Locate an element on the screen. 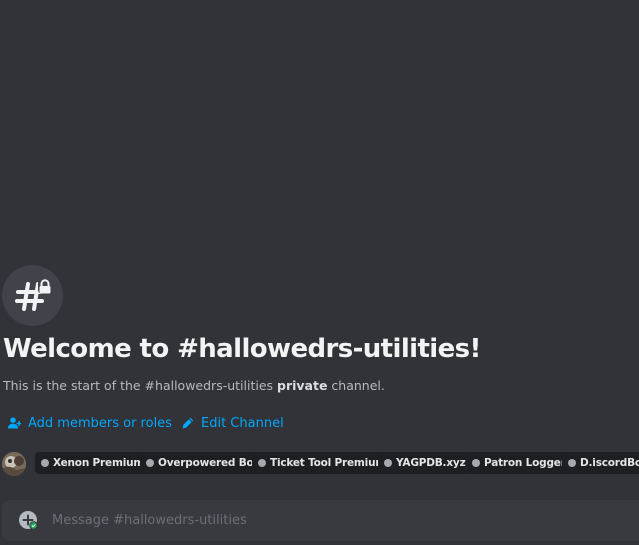 The image size is (639, 545). bot-pill-ticket-tool-premium: Ticket Tool Premium is located at coordinates (322, 463).